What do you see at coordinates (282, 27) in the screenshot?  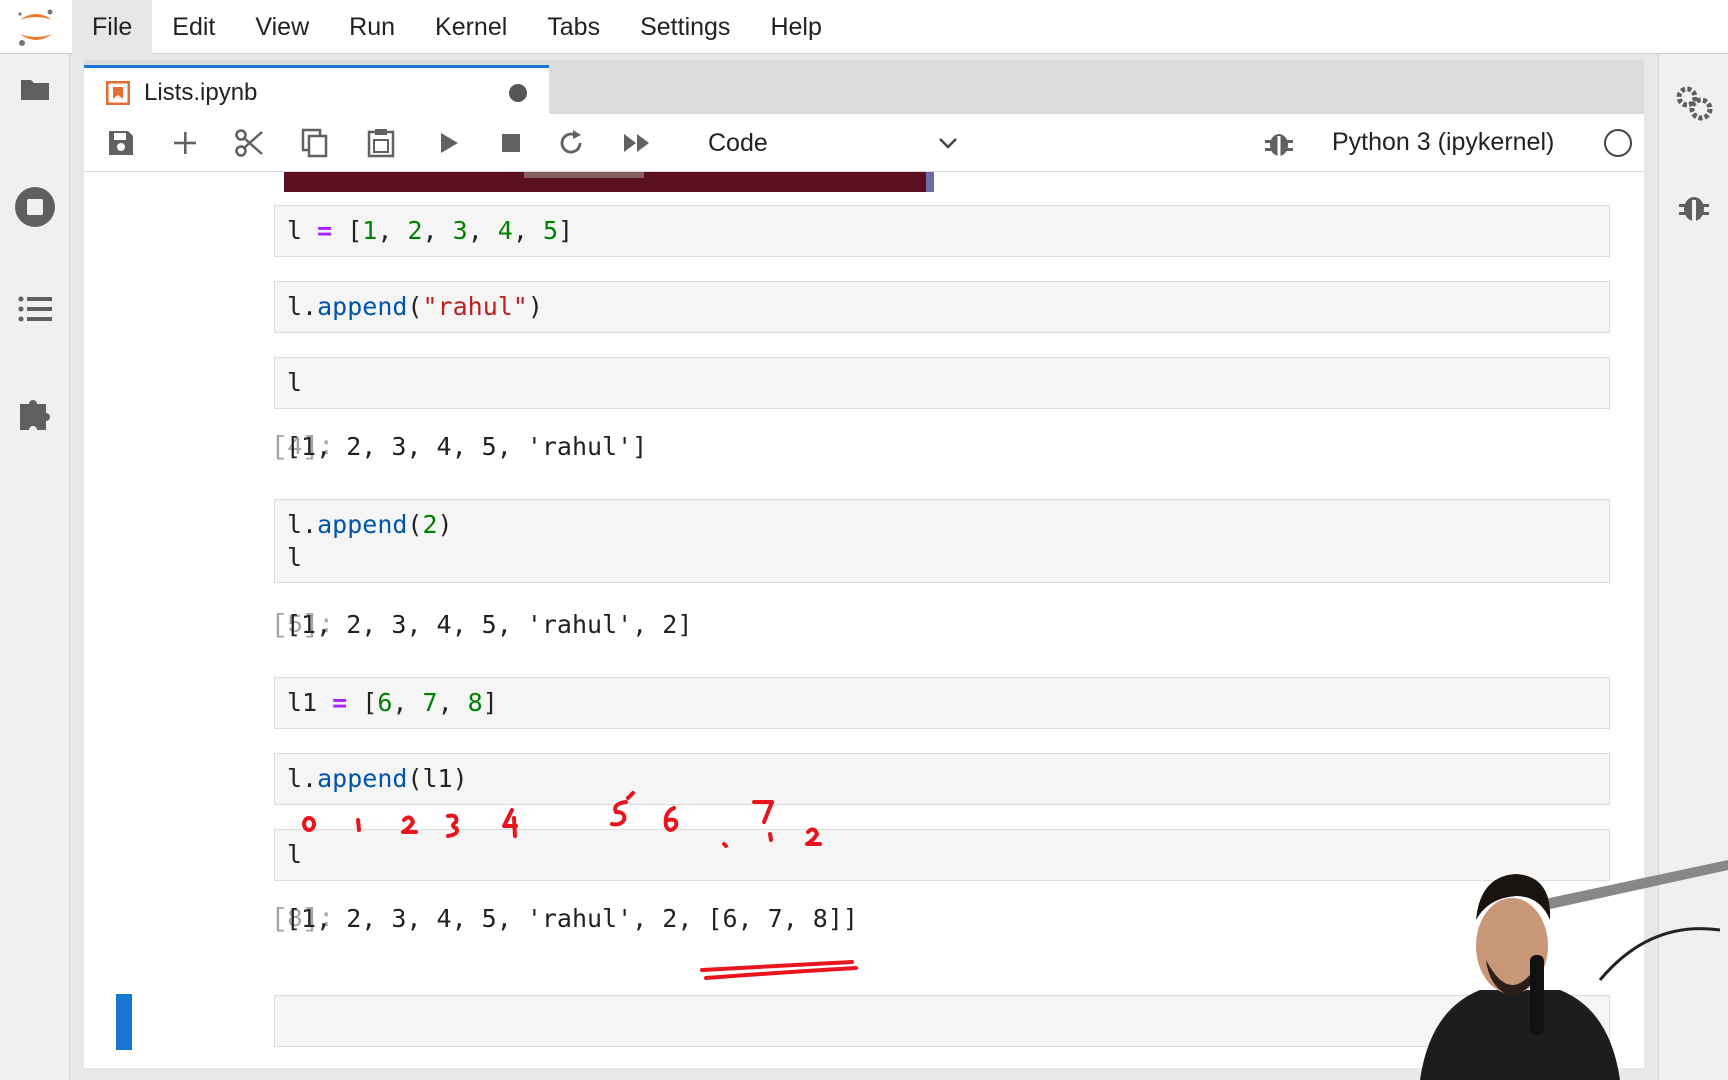 I see `menu-view: View` at bounding box center [282, 27].